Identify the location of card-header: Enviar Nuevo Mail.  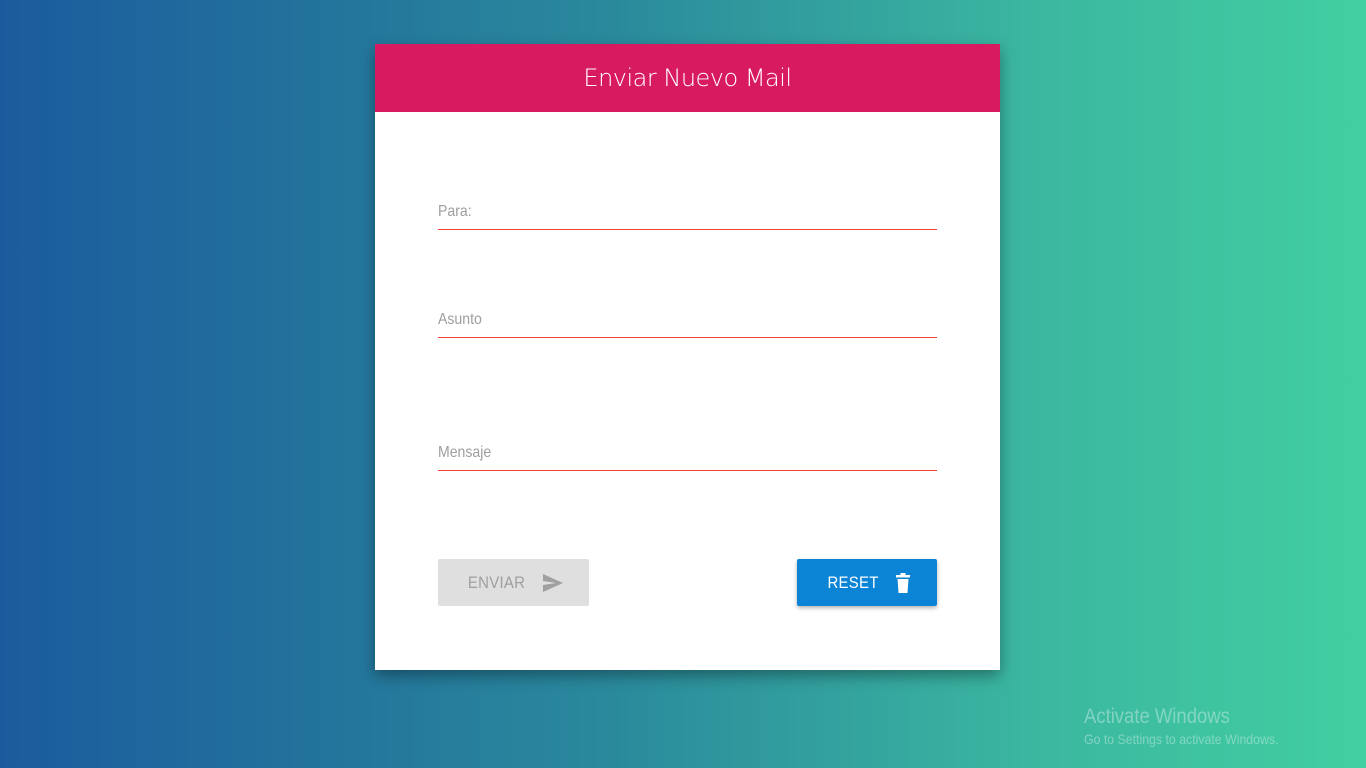
(687, 78).